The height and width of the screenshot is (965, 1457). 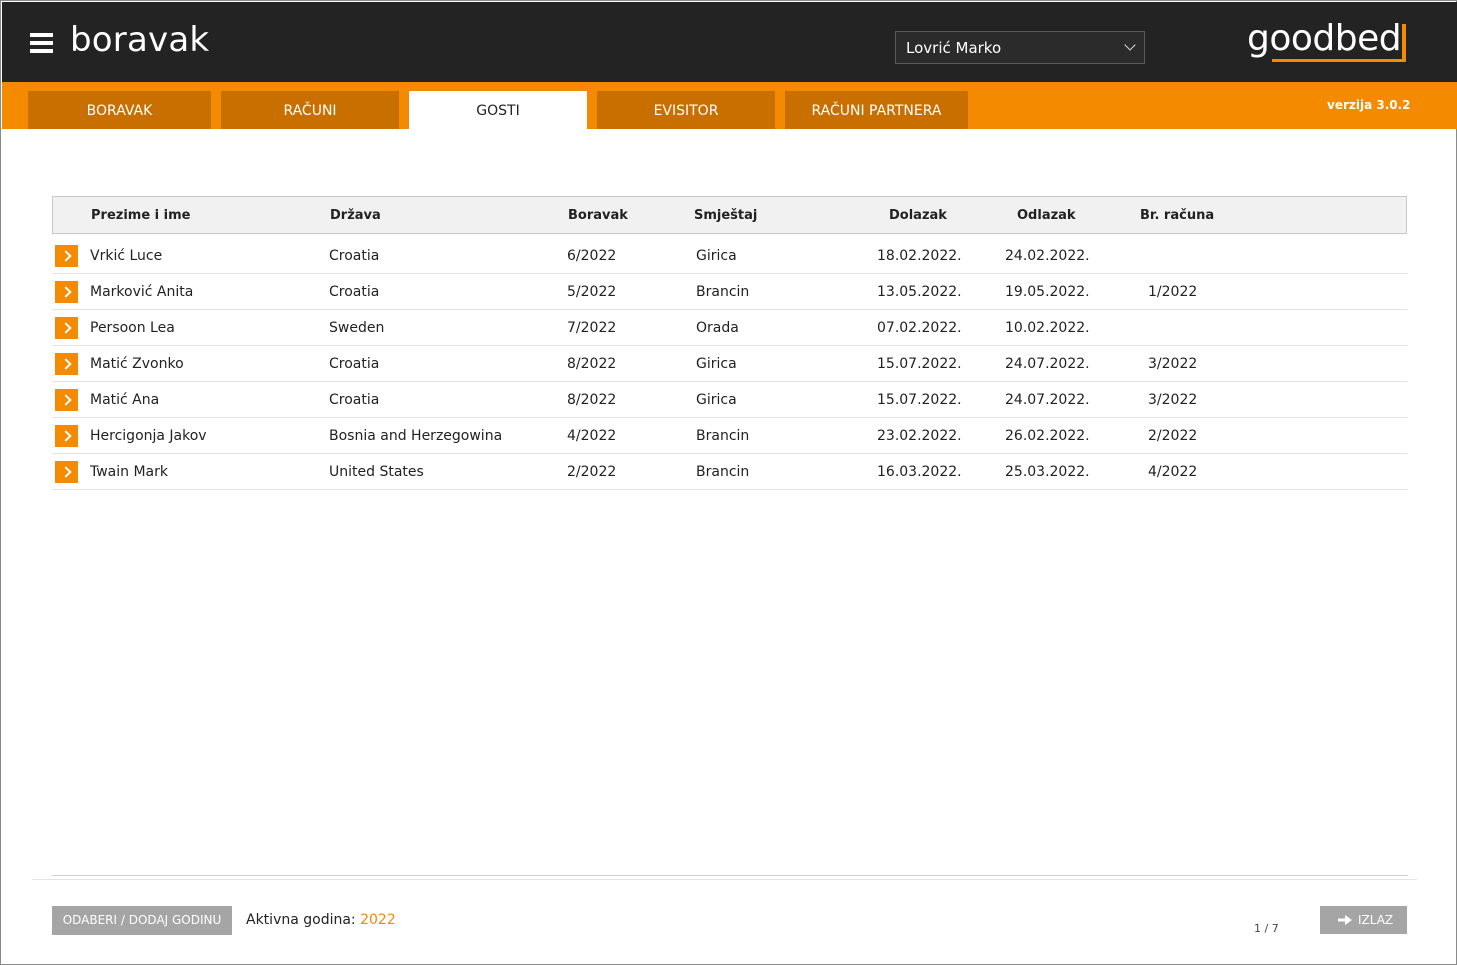 What do you see at coordinates (303, 920) in the screenshot?
I see `active-year-label: Aktivna godina:` at bounding box center [303, 920].